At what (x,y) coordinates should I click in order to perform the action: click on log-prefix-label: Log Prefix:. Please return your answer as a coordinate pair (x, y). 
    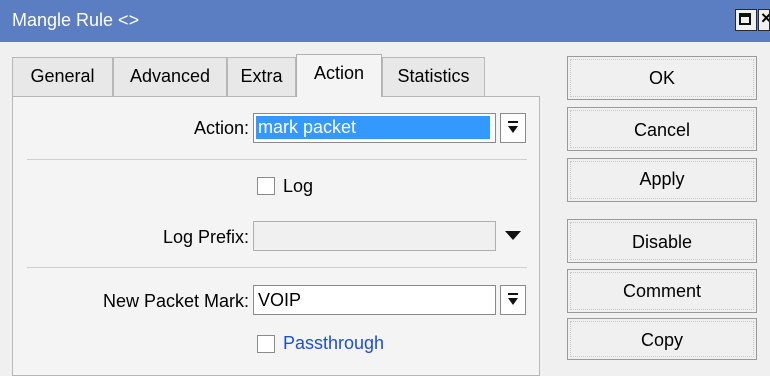
    Looking at the image, I should click on (205, 237).